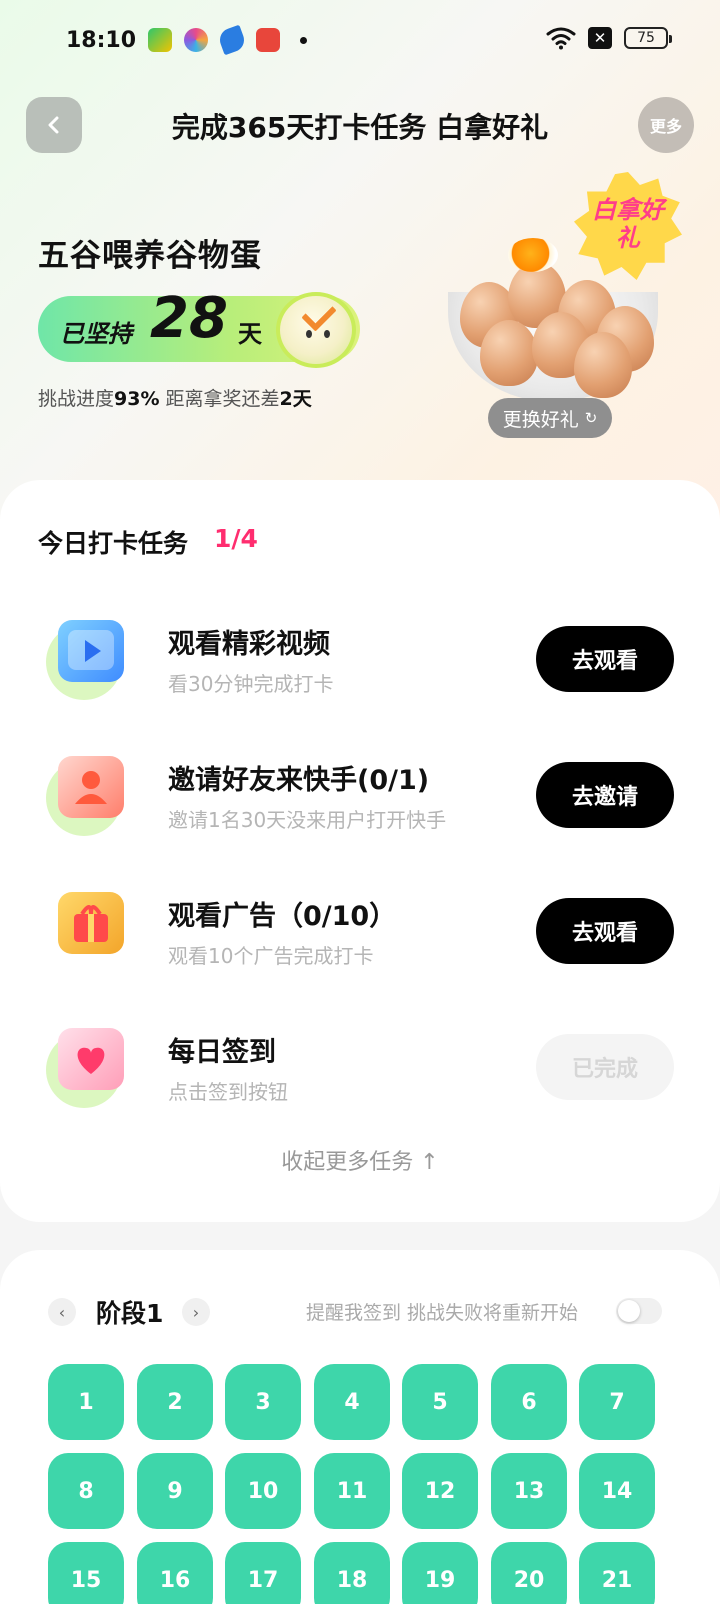  I want to click on stage-prev-button: ‹, so click(62, 1312).